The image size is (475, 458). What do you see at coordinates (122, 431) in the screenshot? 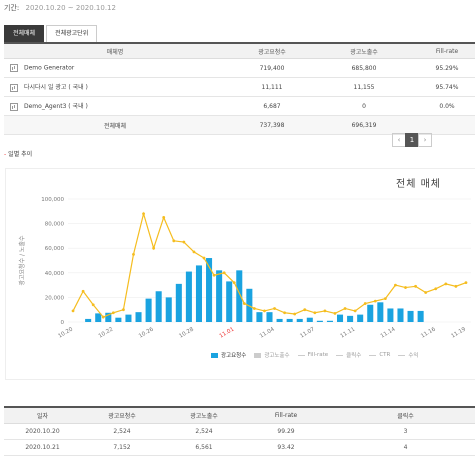
I see `requests-cell: 2,524` at bounding box center [122, 431].